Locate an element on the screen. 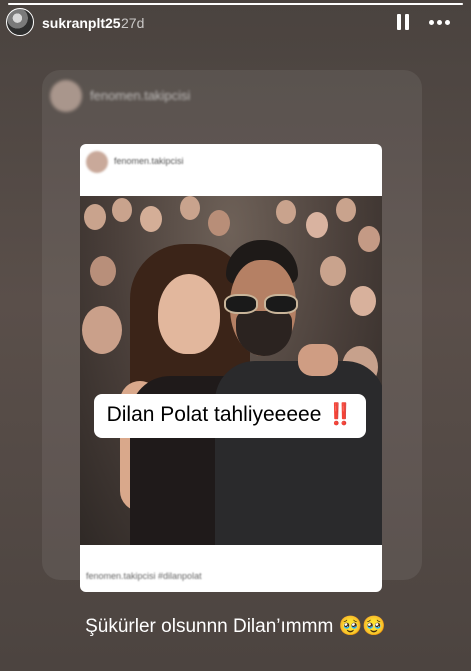 The width and height of the screenshot is (471, 671). double-exclamation-icon: ‼️ is located at coordinates (340, 414).